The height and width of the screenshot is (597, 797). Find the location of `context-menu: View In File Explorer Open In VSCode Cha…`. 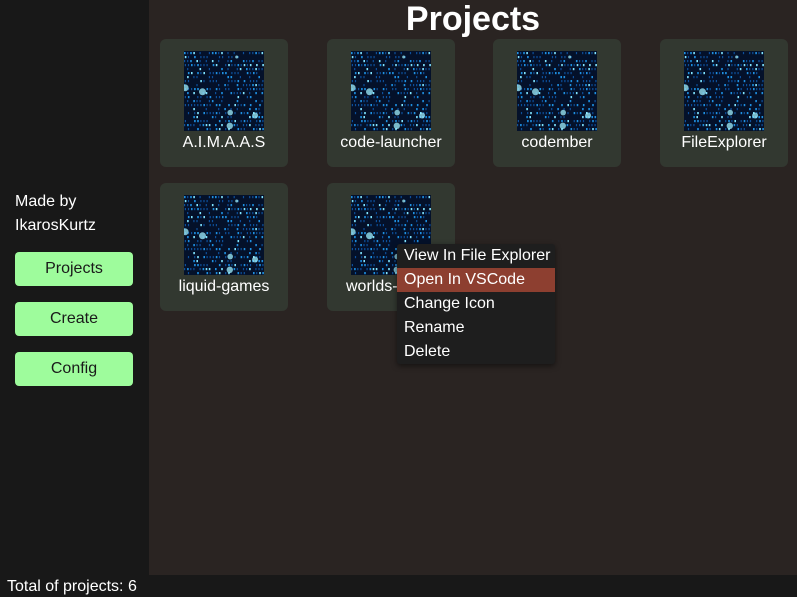

context-menu: View In File Explorer Open In VSCode Cha… is located at coordinates (476, 304).